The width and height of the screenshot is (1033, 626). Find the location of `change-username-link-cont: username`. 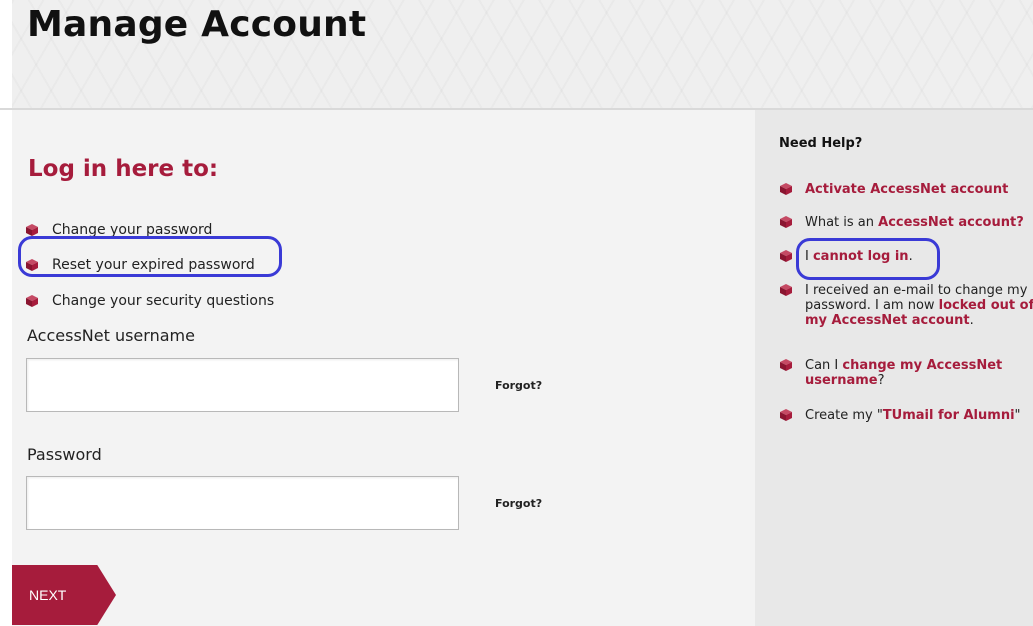

change-username-link-cont: username is located at coordinates (841, 380).